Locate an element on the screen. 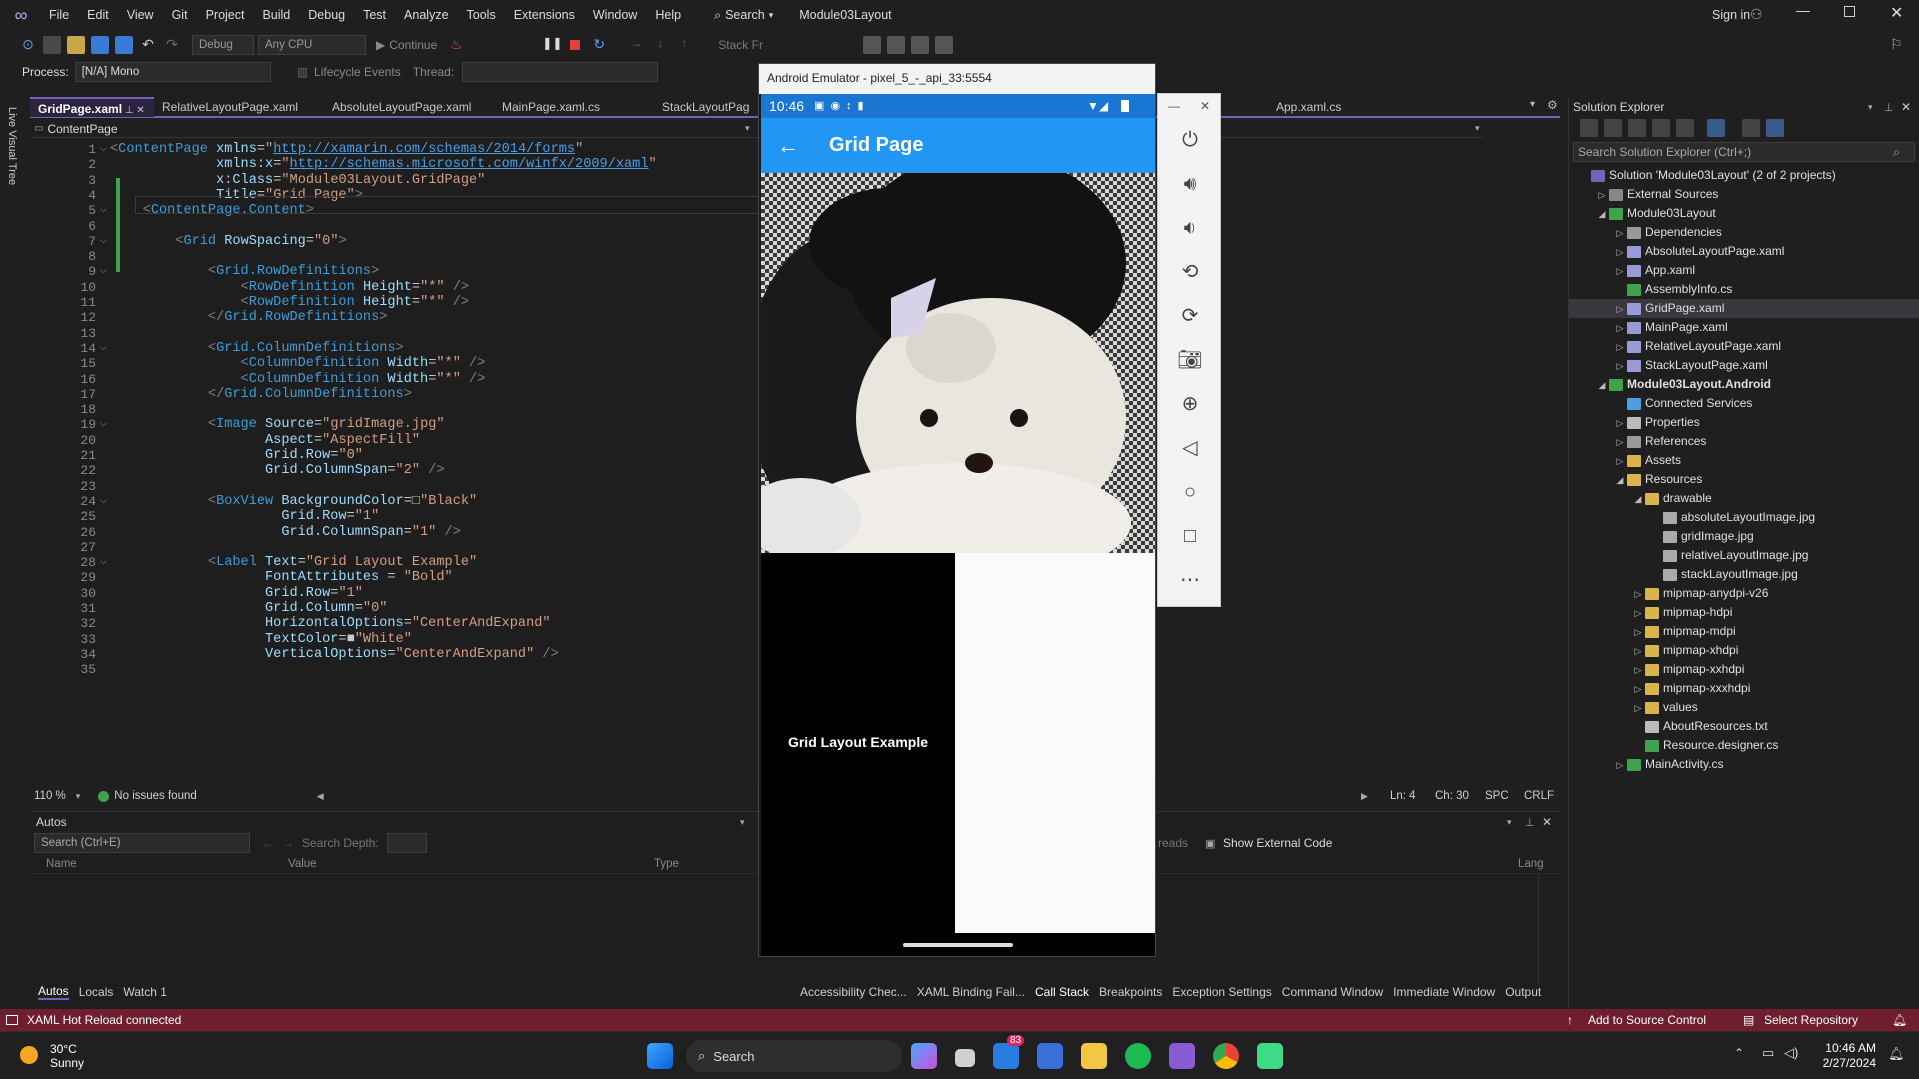  camera-icon: 📷︎ is located at coordinates (1190, 360).